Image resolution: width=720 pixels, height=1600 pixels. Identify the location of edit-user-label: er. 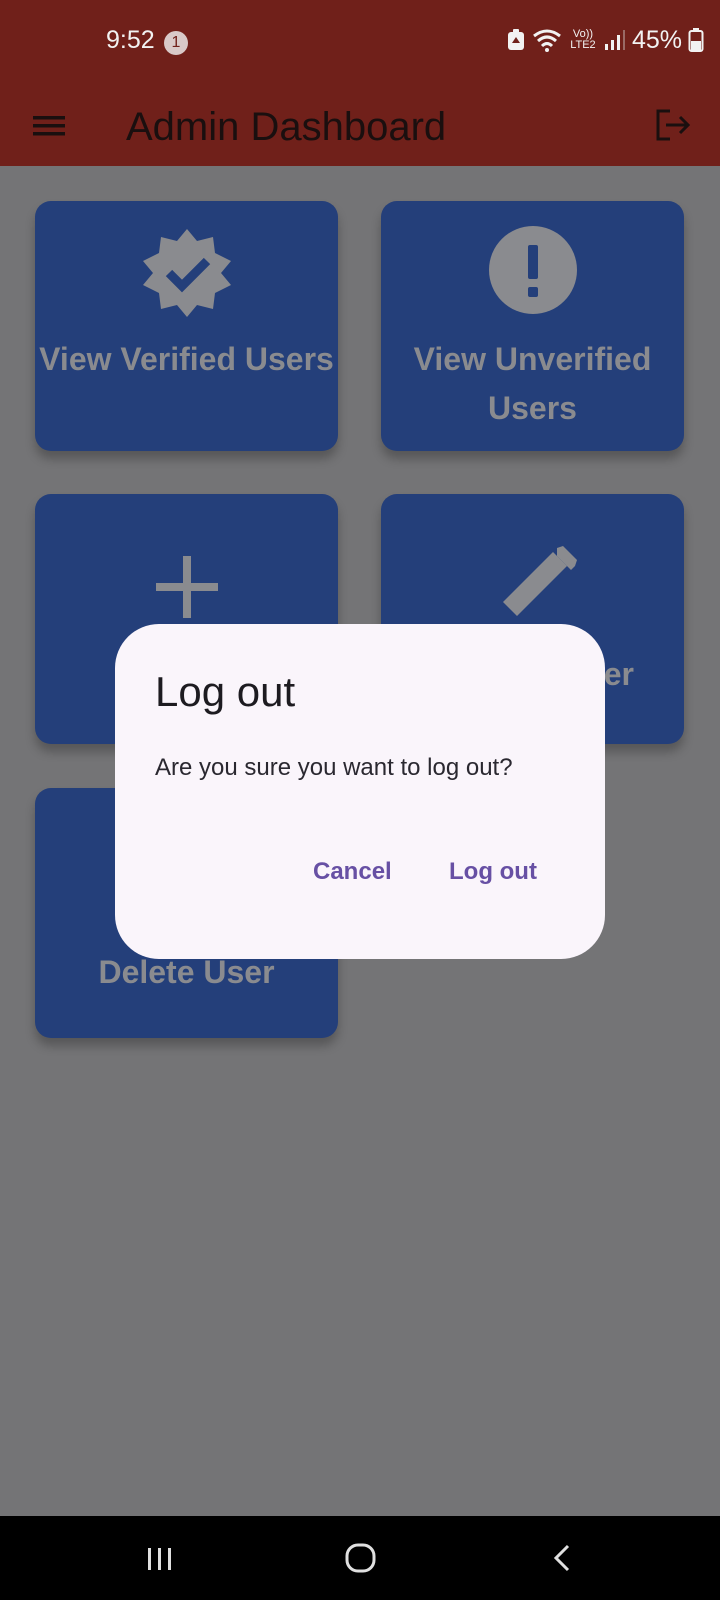
(618, 674).